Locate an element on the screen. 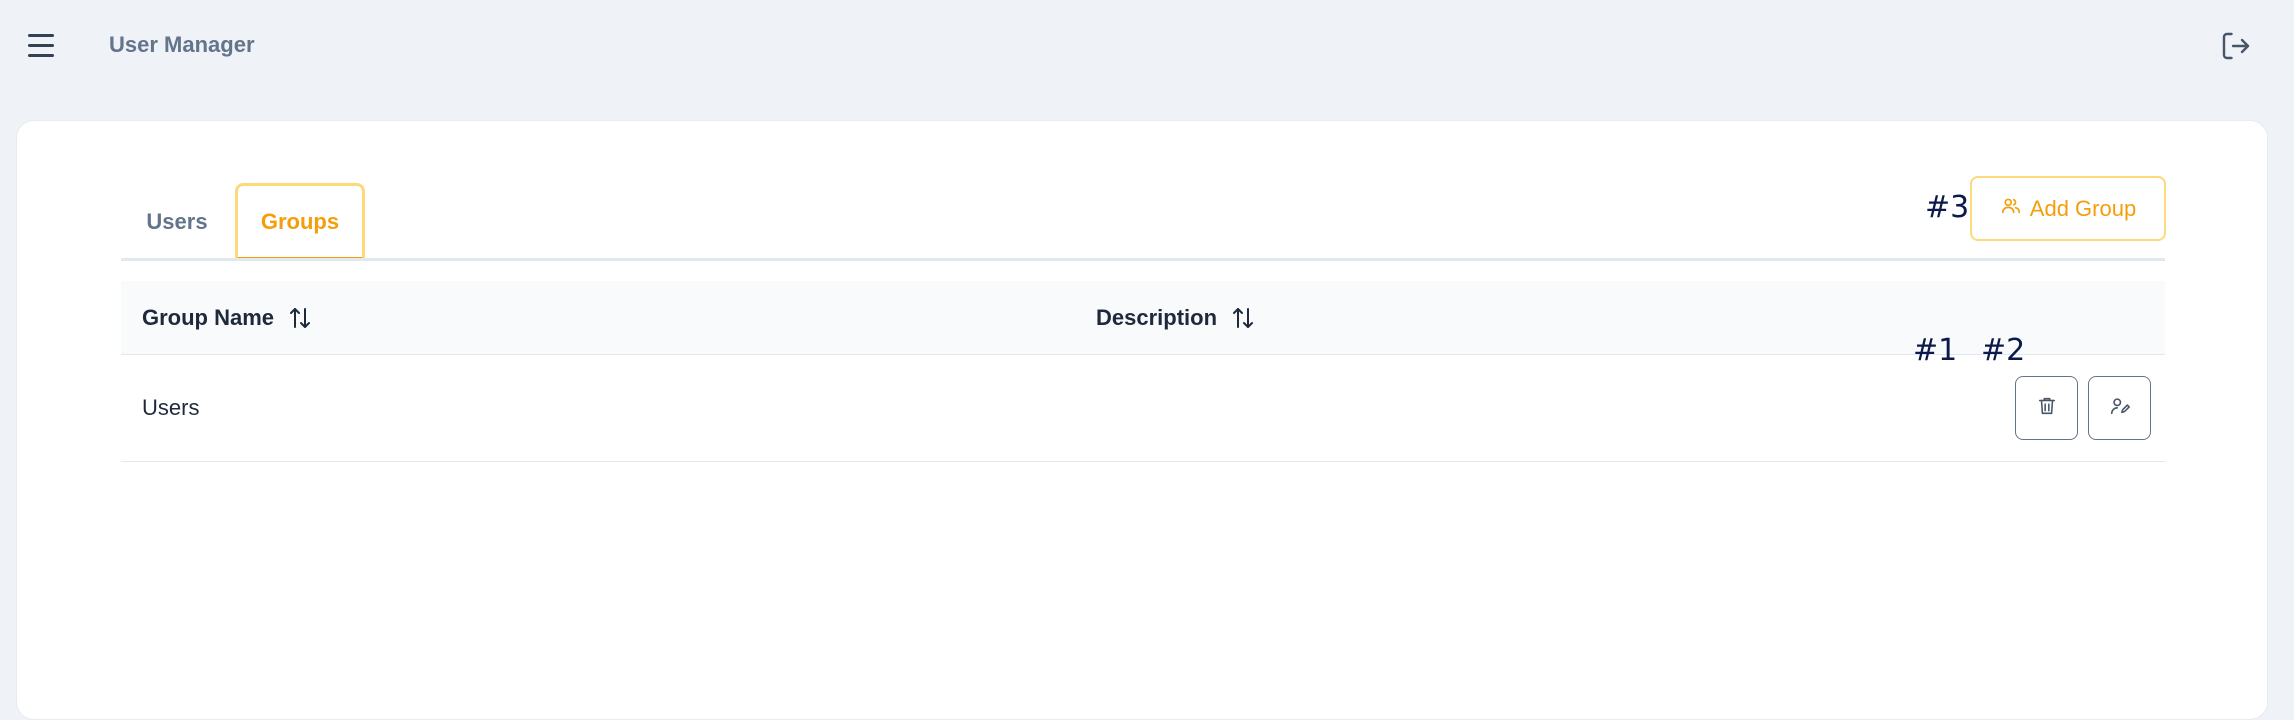  user-edit-icon is located at coordinates (2120, 408).